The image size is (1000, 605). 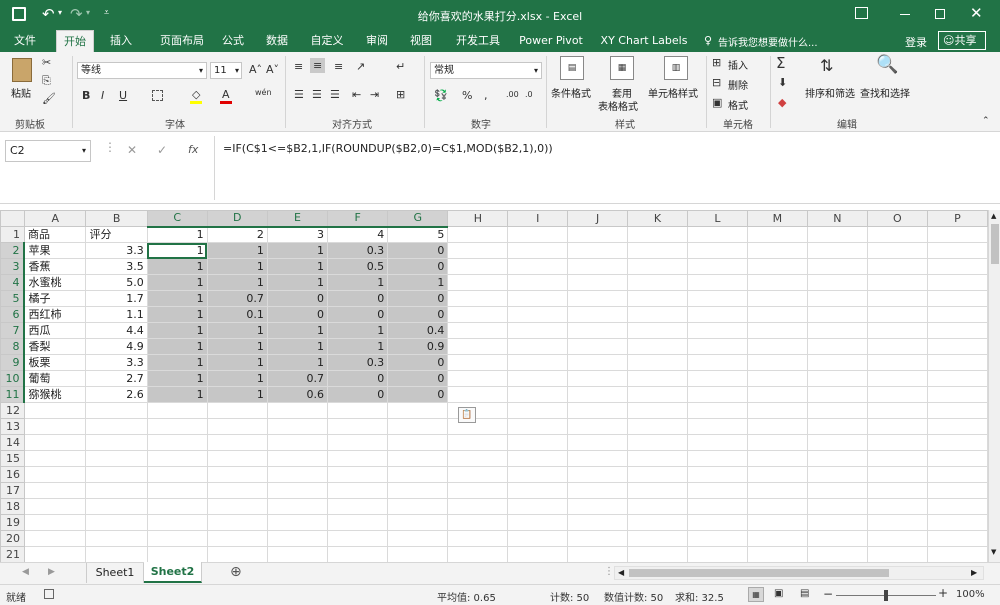 What do you see at coordinates (782, 82) in the screenshot?
I see `fill-icon: ⬇` at bounding box center [782, 82].